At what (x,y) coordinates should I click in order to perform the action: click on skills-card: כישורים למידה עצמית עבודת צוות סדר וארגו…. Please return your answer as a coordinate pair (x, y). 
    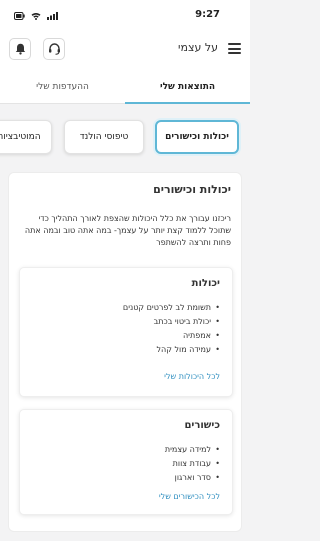
    Looking at the image, I should click on (126, 462).